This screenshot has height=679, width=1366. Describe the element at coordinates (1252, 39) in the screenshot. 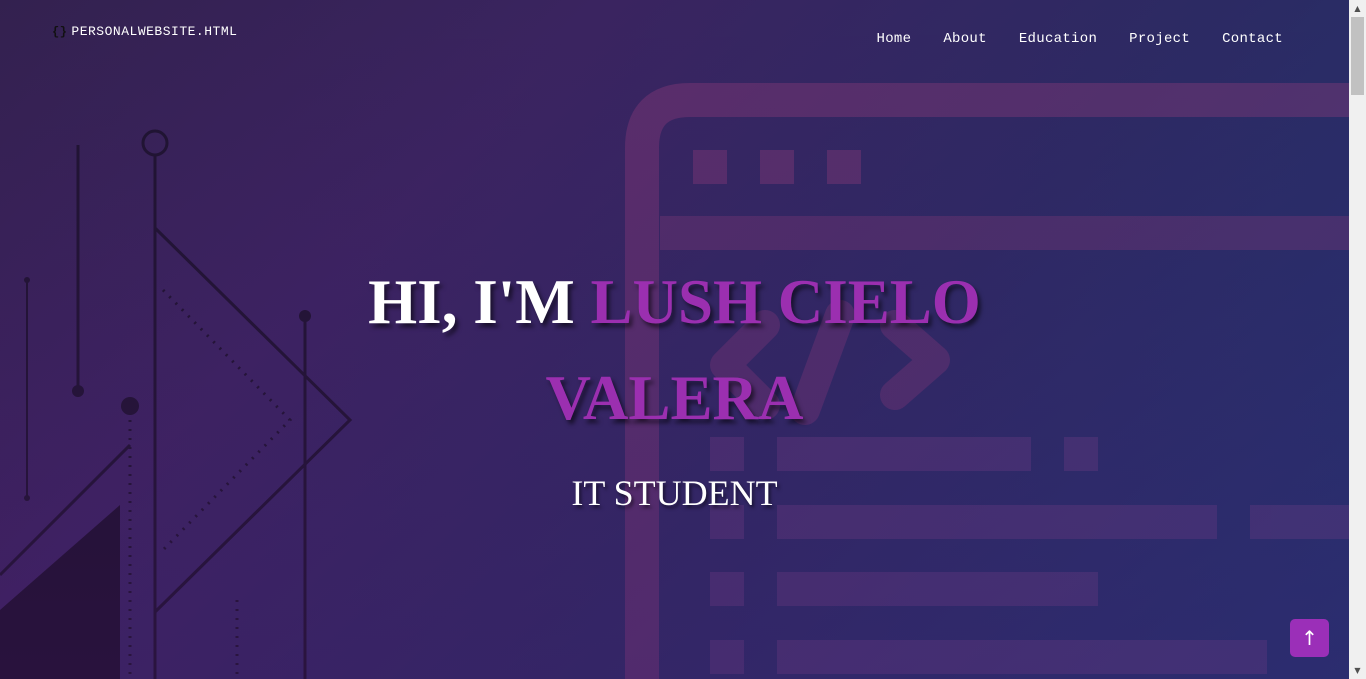

I see `nav-link-contact: Contact` at that location.